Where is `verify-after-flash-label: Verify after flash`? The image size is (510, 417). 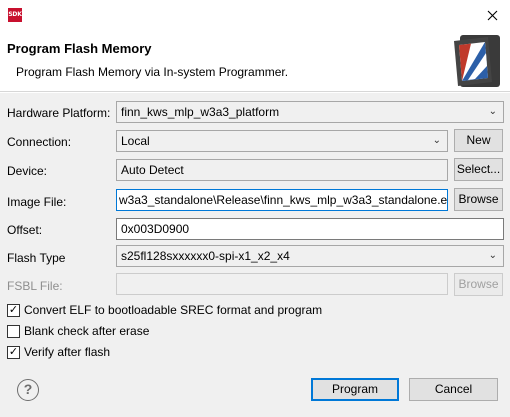
verify-after-flash-label: Verify after flash is located at coordinates (67, 352).